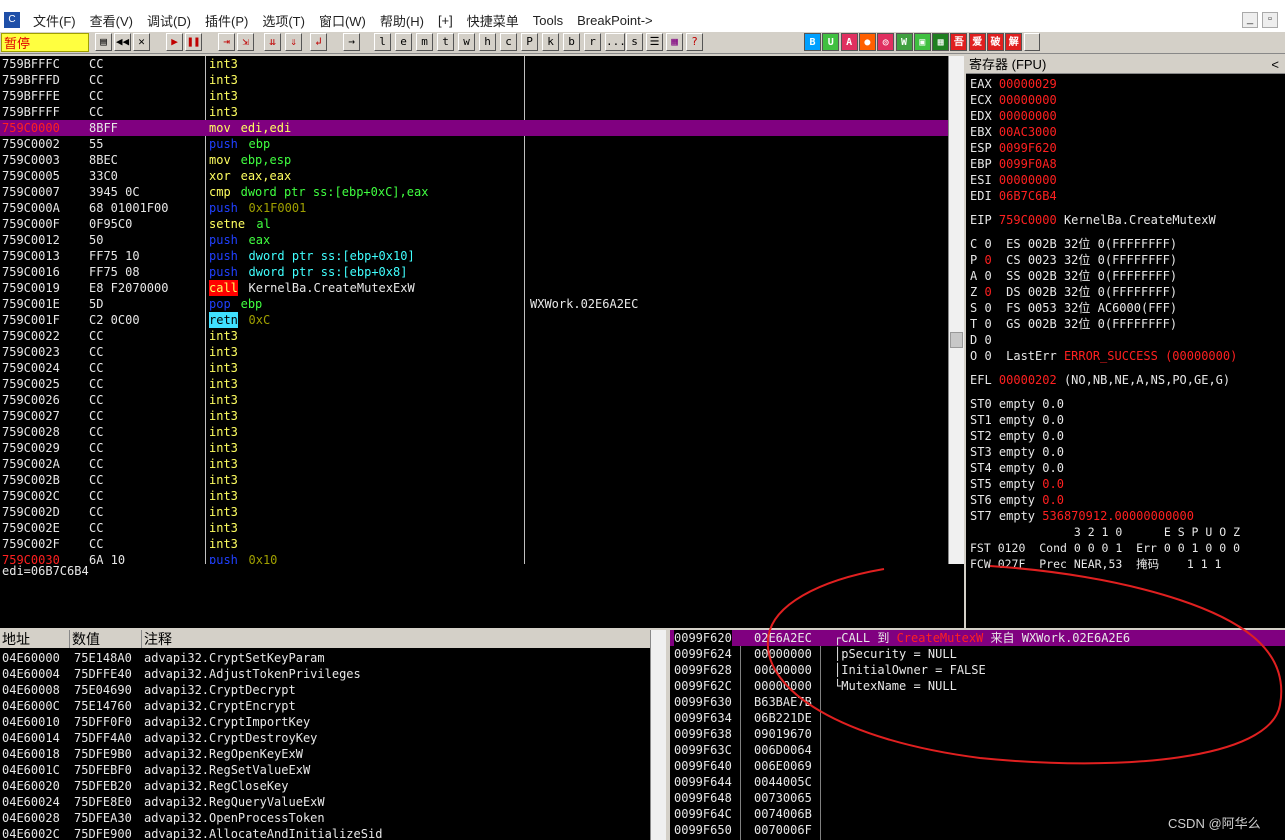 This screenshot has width=1285, height=840. What do you see at coordinates (474, 64) in the screenshot?
I see `disasm-row: 759BFFFC CC int3` at bounding box center [474, 64].